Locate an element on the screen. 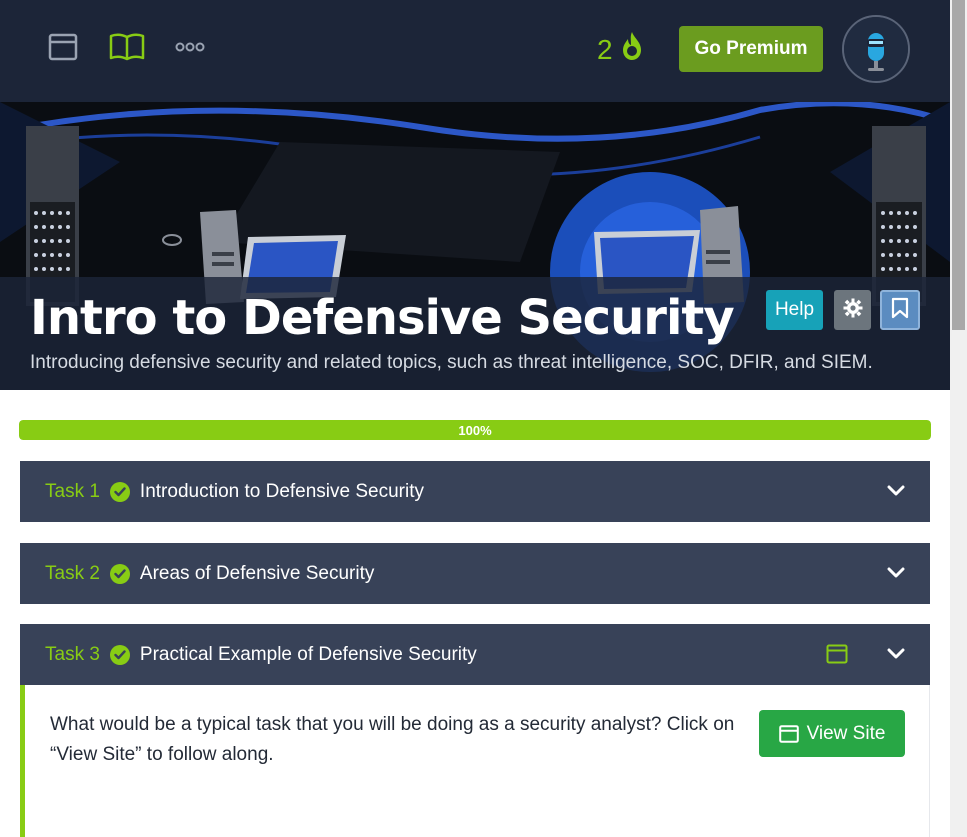 The width and height of the screenshot is (967, 837). task-number: Task 1 is located at coordinates (72, 491).